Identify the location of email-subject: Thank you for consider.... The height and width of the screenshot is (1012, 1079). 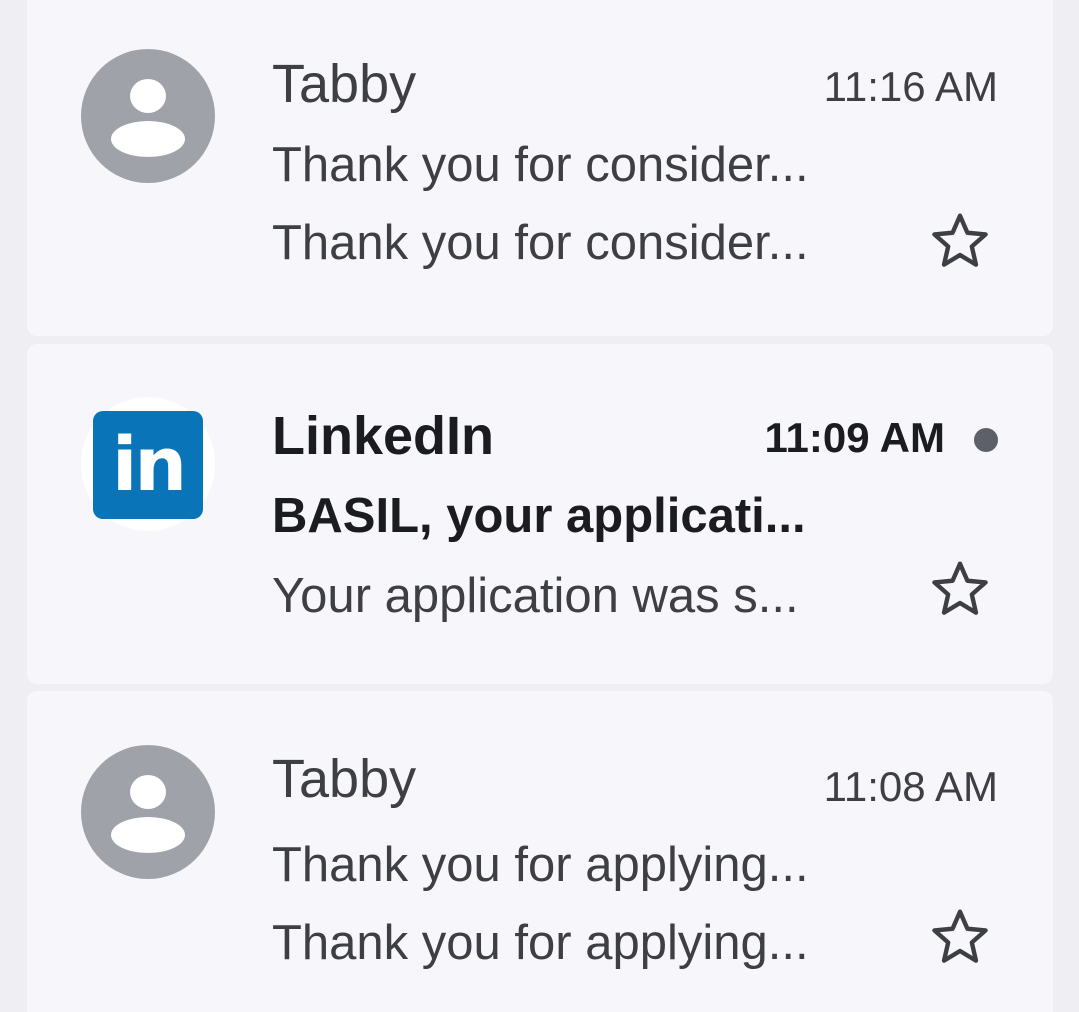
(540, 165).